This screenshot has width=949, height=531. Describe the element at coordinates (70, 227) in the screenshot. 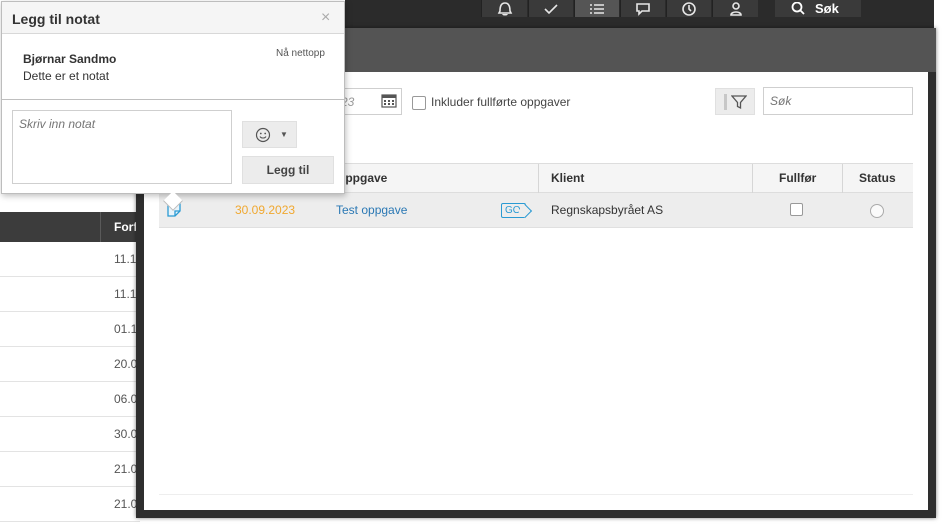

I see `background-table-header: Forf` at that location.